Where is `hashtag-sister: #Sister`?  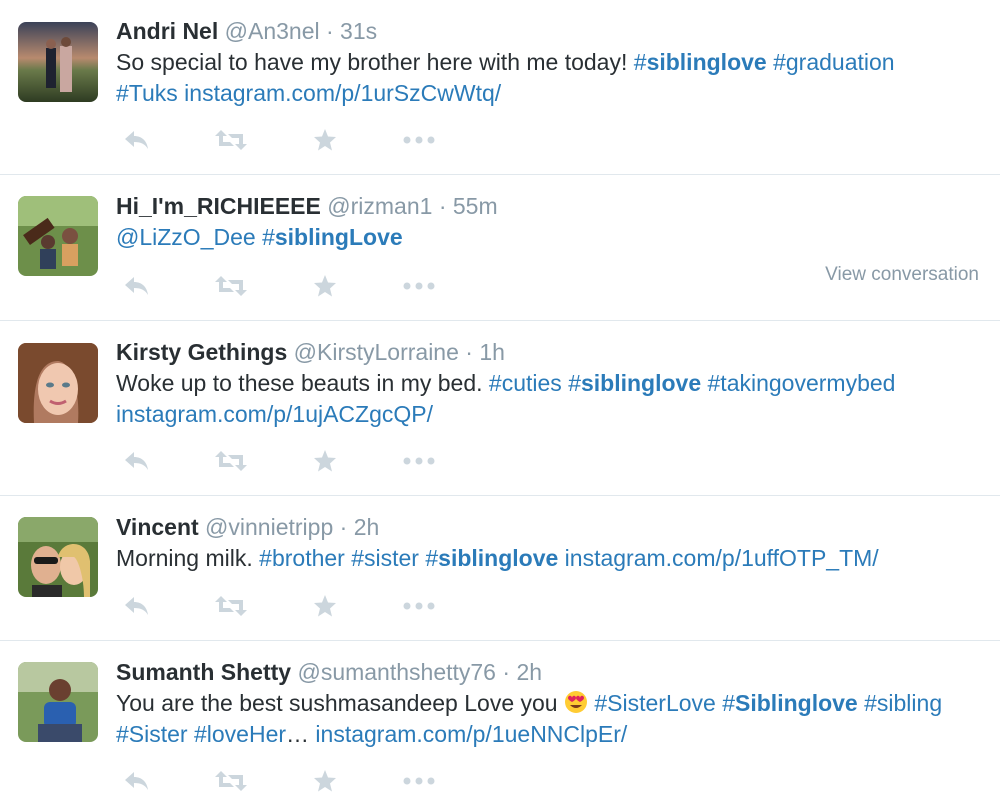
hashtag-sister: #Sister is located at coordinates (152, 734).